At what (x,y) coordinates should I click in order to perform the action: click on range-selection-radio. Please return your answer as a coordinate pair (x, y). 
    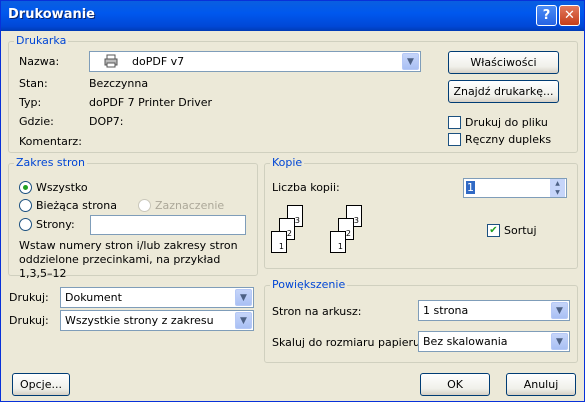
    Looking at the image, I should click on (144, 205).